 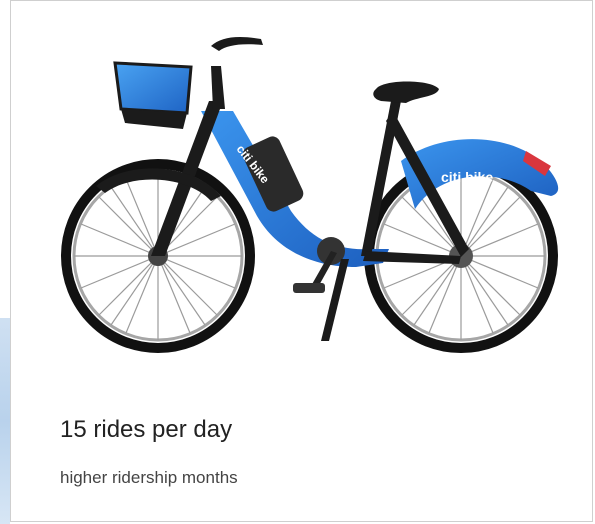 I want to click on background-panel, so click(x=5, y=421).